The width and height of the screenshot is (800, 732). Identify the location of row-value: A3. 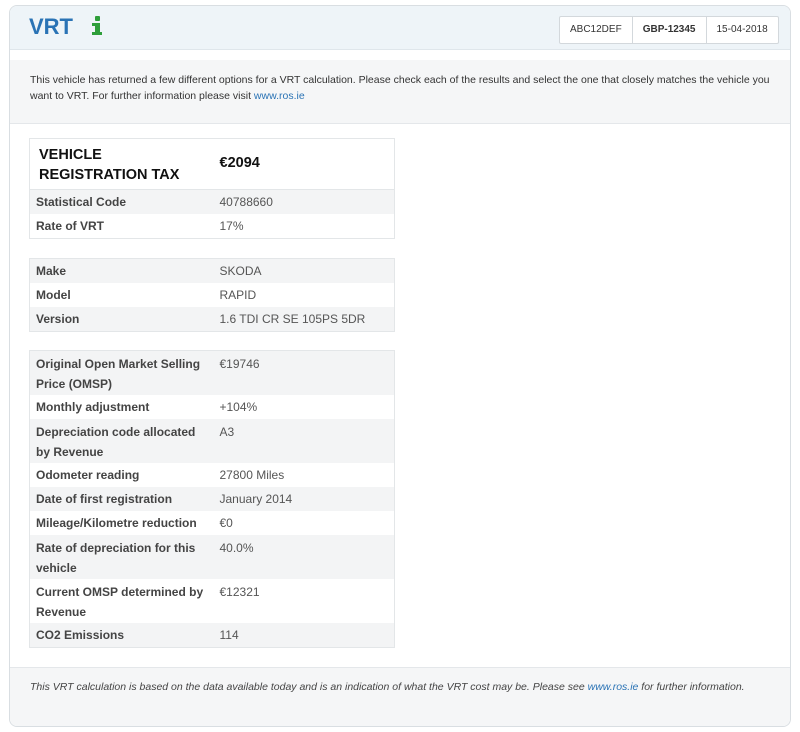
(303, 440).